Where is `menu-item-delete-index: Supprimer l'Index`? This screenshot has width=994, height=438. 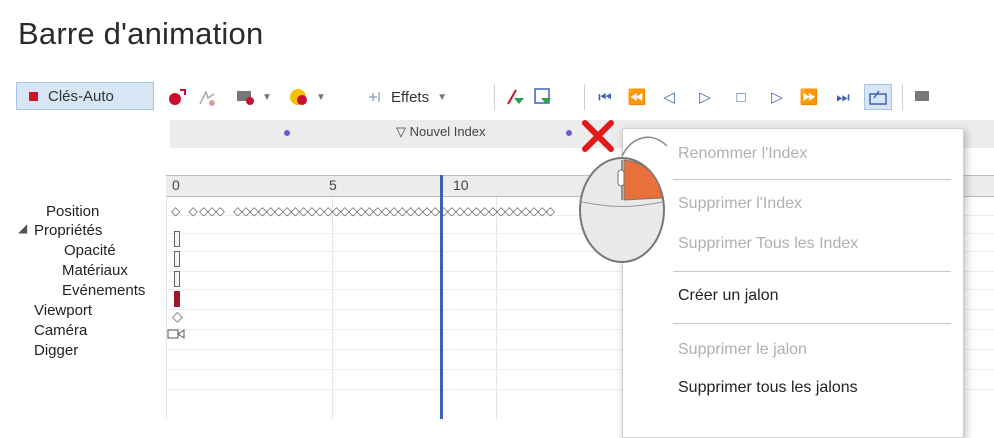
menu-item-delete-index: Supprimer l'Index is located at coordinates (740, 204).